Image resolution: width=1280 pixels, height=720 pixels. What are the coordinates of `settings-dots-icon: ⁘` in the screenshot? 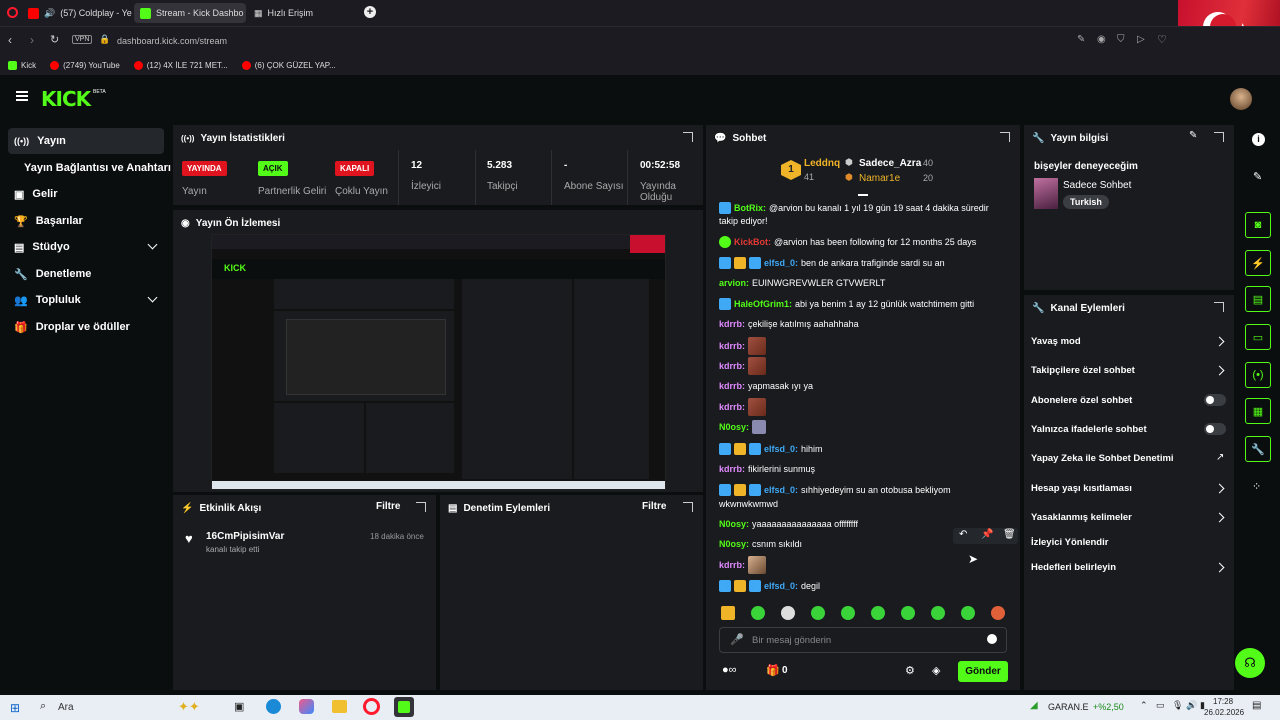 It's located at (1256, 486).